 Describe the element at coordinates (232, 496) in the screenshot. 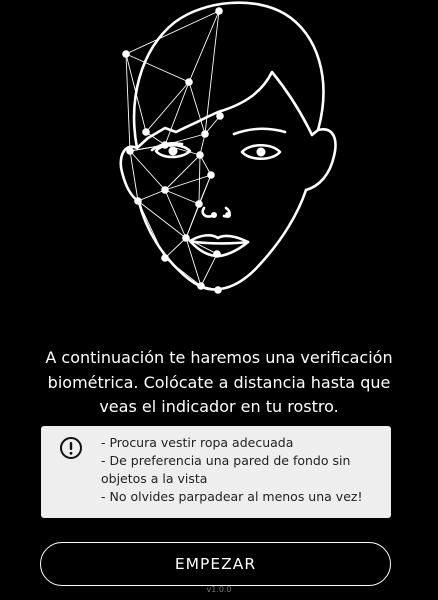

I see `tip-item: - No olvides parpadear al menos una vez!` at that location.